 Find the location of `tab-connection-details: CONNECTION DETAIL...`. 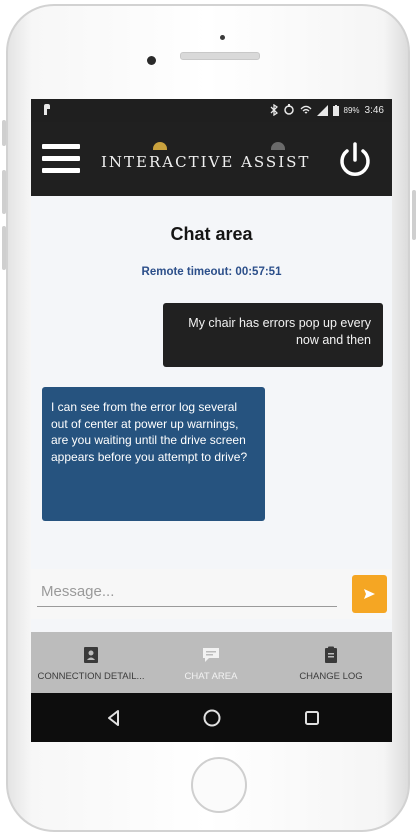

tab-connection-details: CONNECTION DETAIL... is located at coordinates (91, 662).